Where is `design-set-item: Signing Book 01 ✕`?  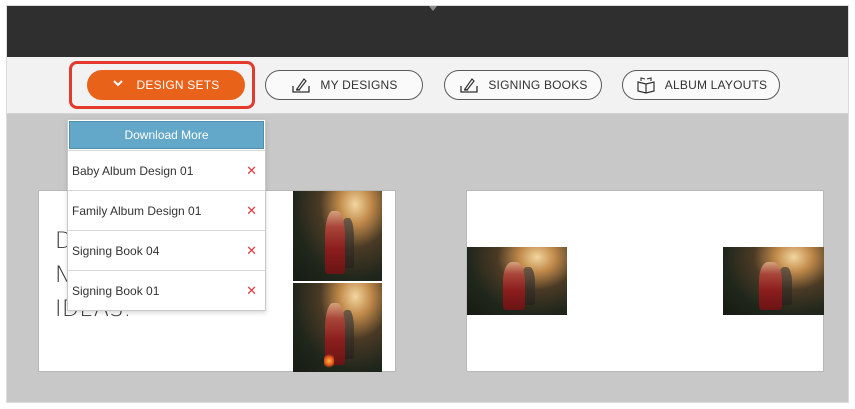 design-set-item: Signing Book 01 ✕ is located at coordinates (166, 290).